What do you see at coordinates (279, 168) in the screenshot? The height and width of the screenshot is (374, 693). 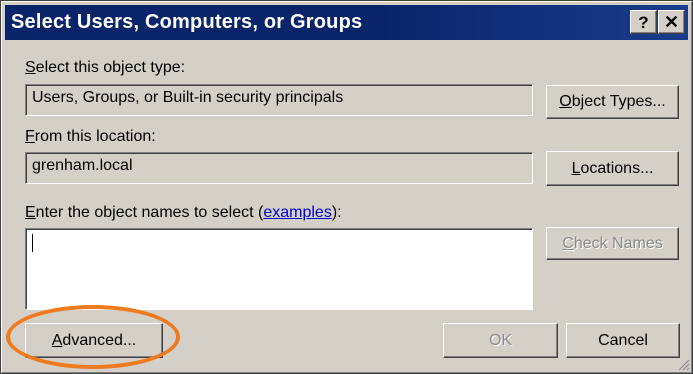 I see `location-field: grenham.local` at bounding box center [279, 168].